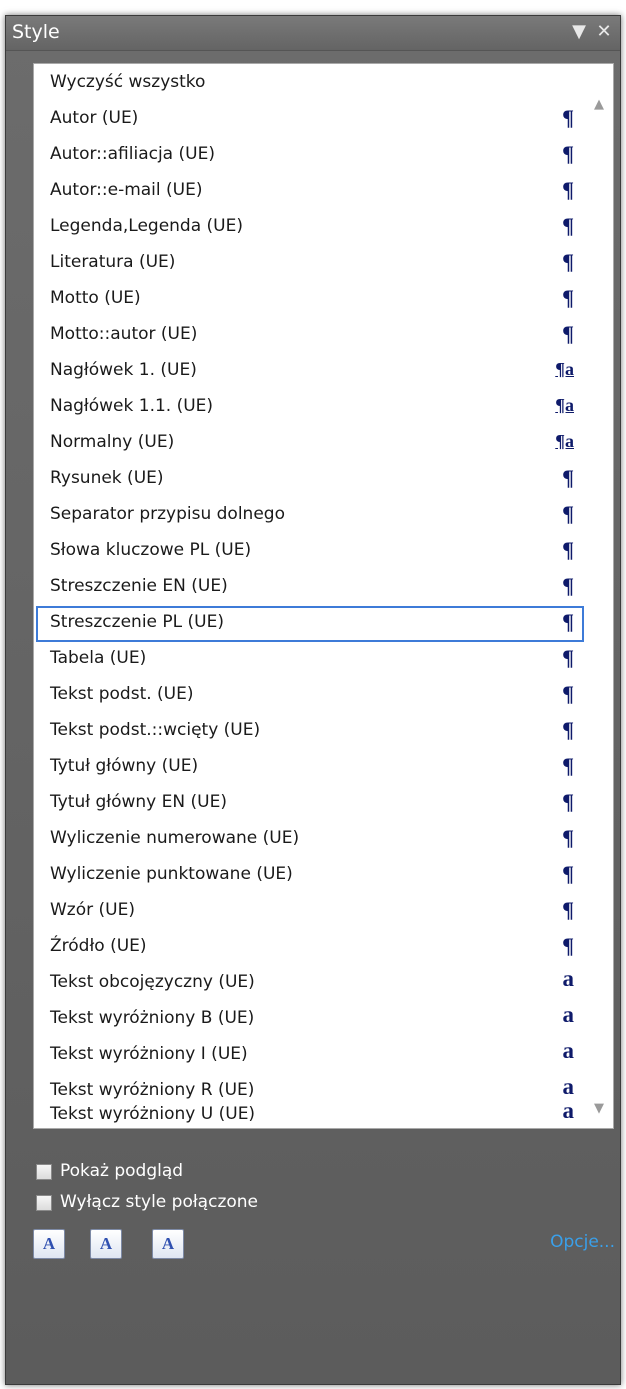 This screenshot has width=626, height=1389. What do you see at coordinates (128, 82) in the screenshot?
I see `style-item-label: Wyczyść wszystko` at bounding box center [128, 82].